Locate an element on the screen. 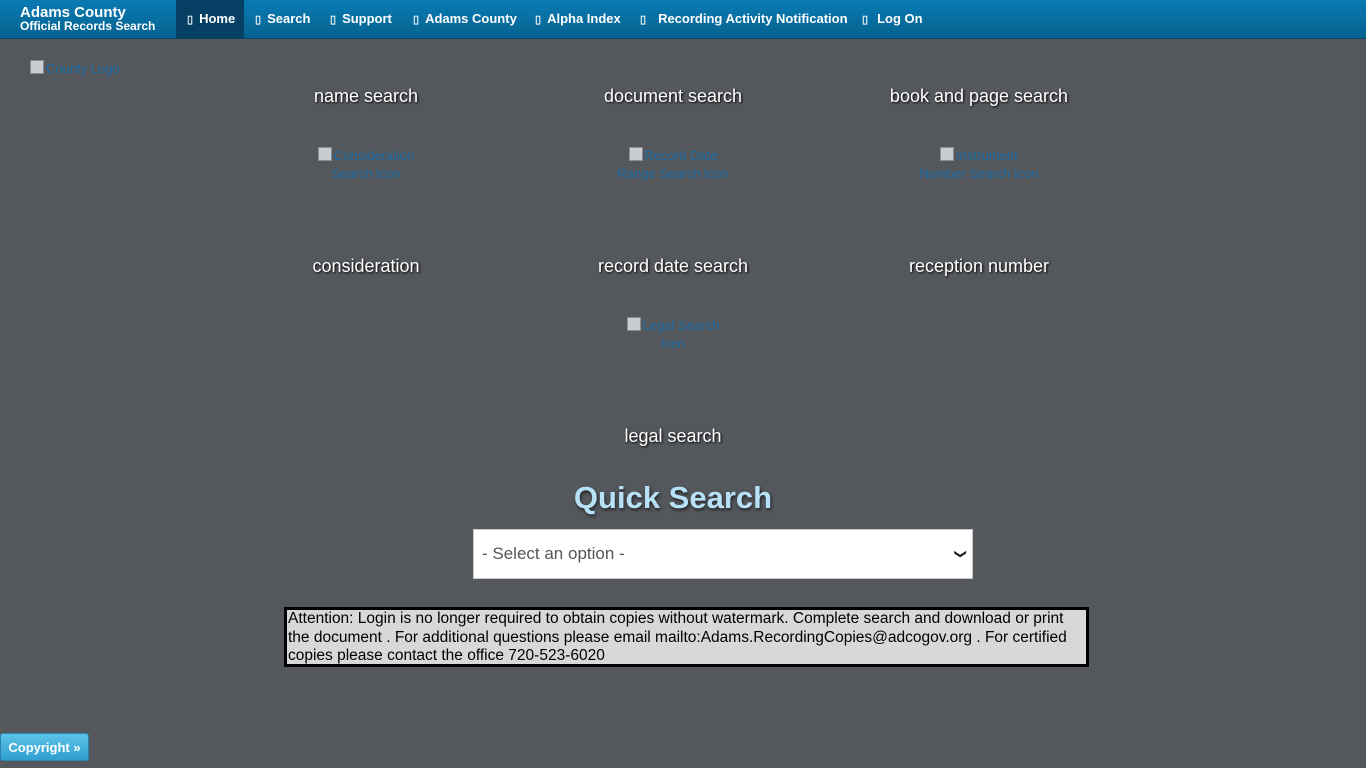 The width and height of the screenshot is (1366, 768). reception-number-link: reception number is located at coordinates (979, 266).